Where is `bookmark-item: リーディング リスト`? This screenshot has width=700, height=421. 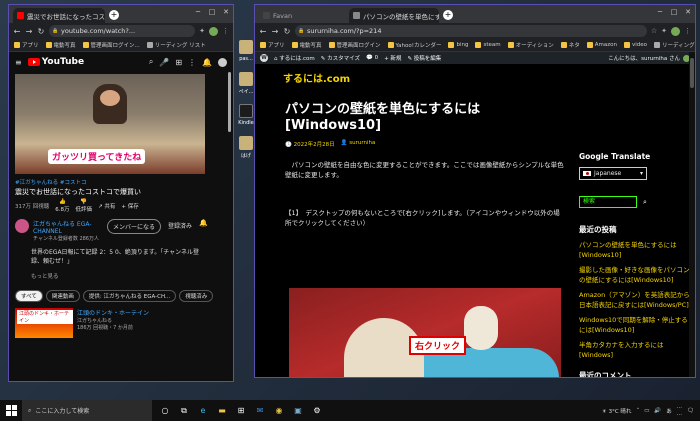
bookmark-item: リーディング リスト is located at coordinates (674, 45).